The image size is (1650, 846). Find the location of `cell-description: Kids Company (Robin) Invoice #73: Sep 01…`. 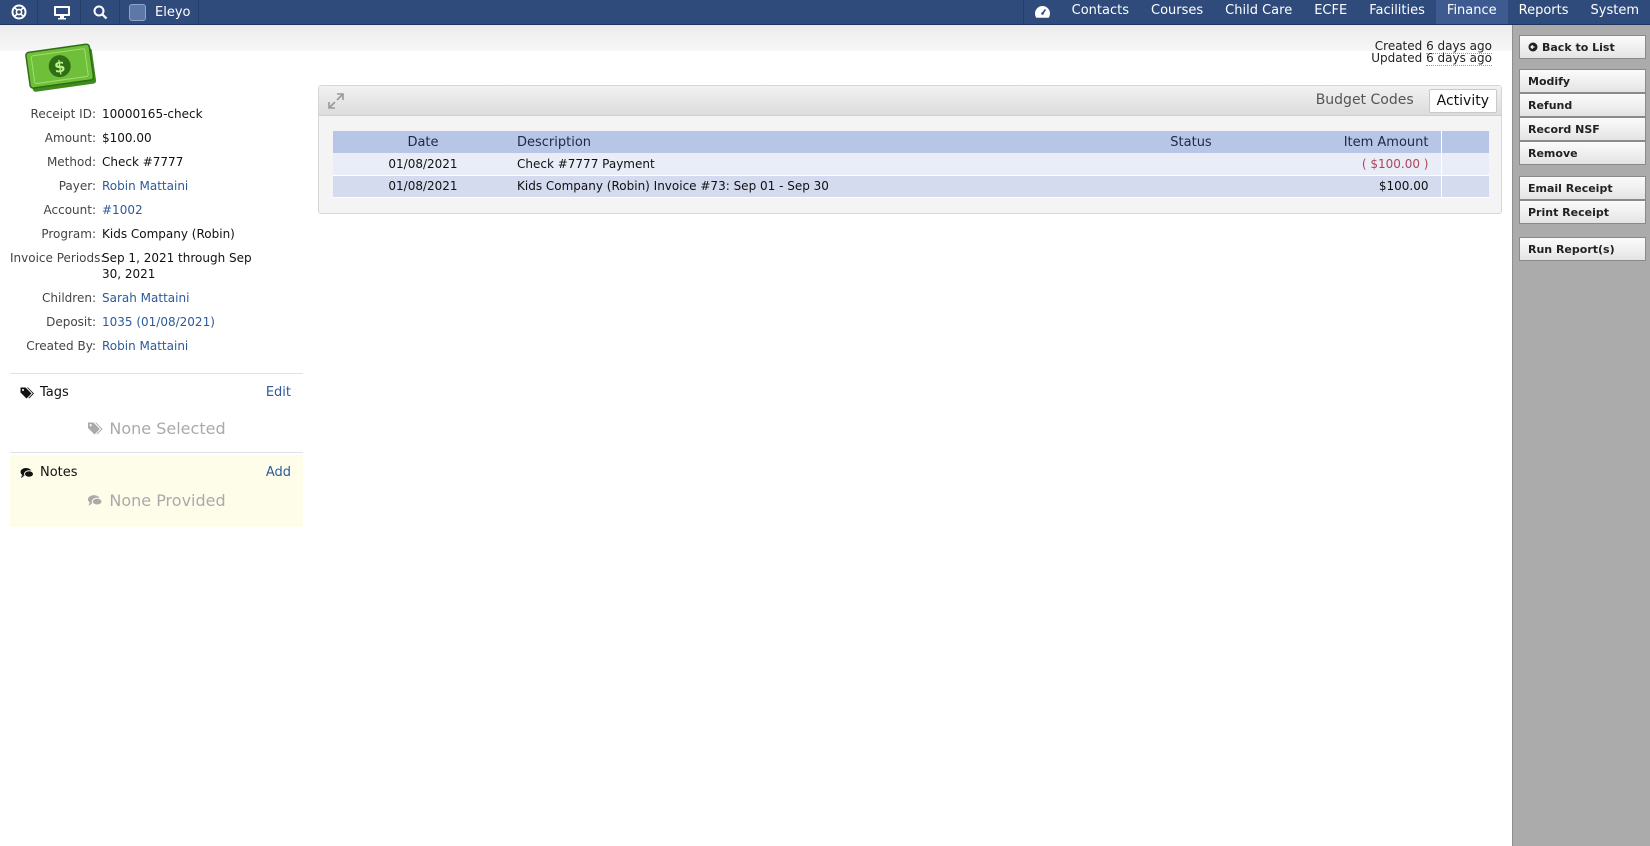

cell-description: Kids Company (Robin) Invoice #73: Sep 01… is located at coordinates (822, 186).